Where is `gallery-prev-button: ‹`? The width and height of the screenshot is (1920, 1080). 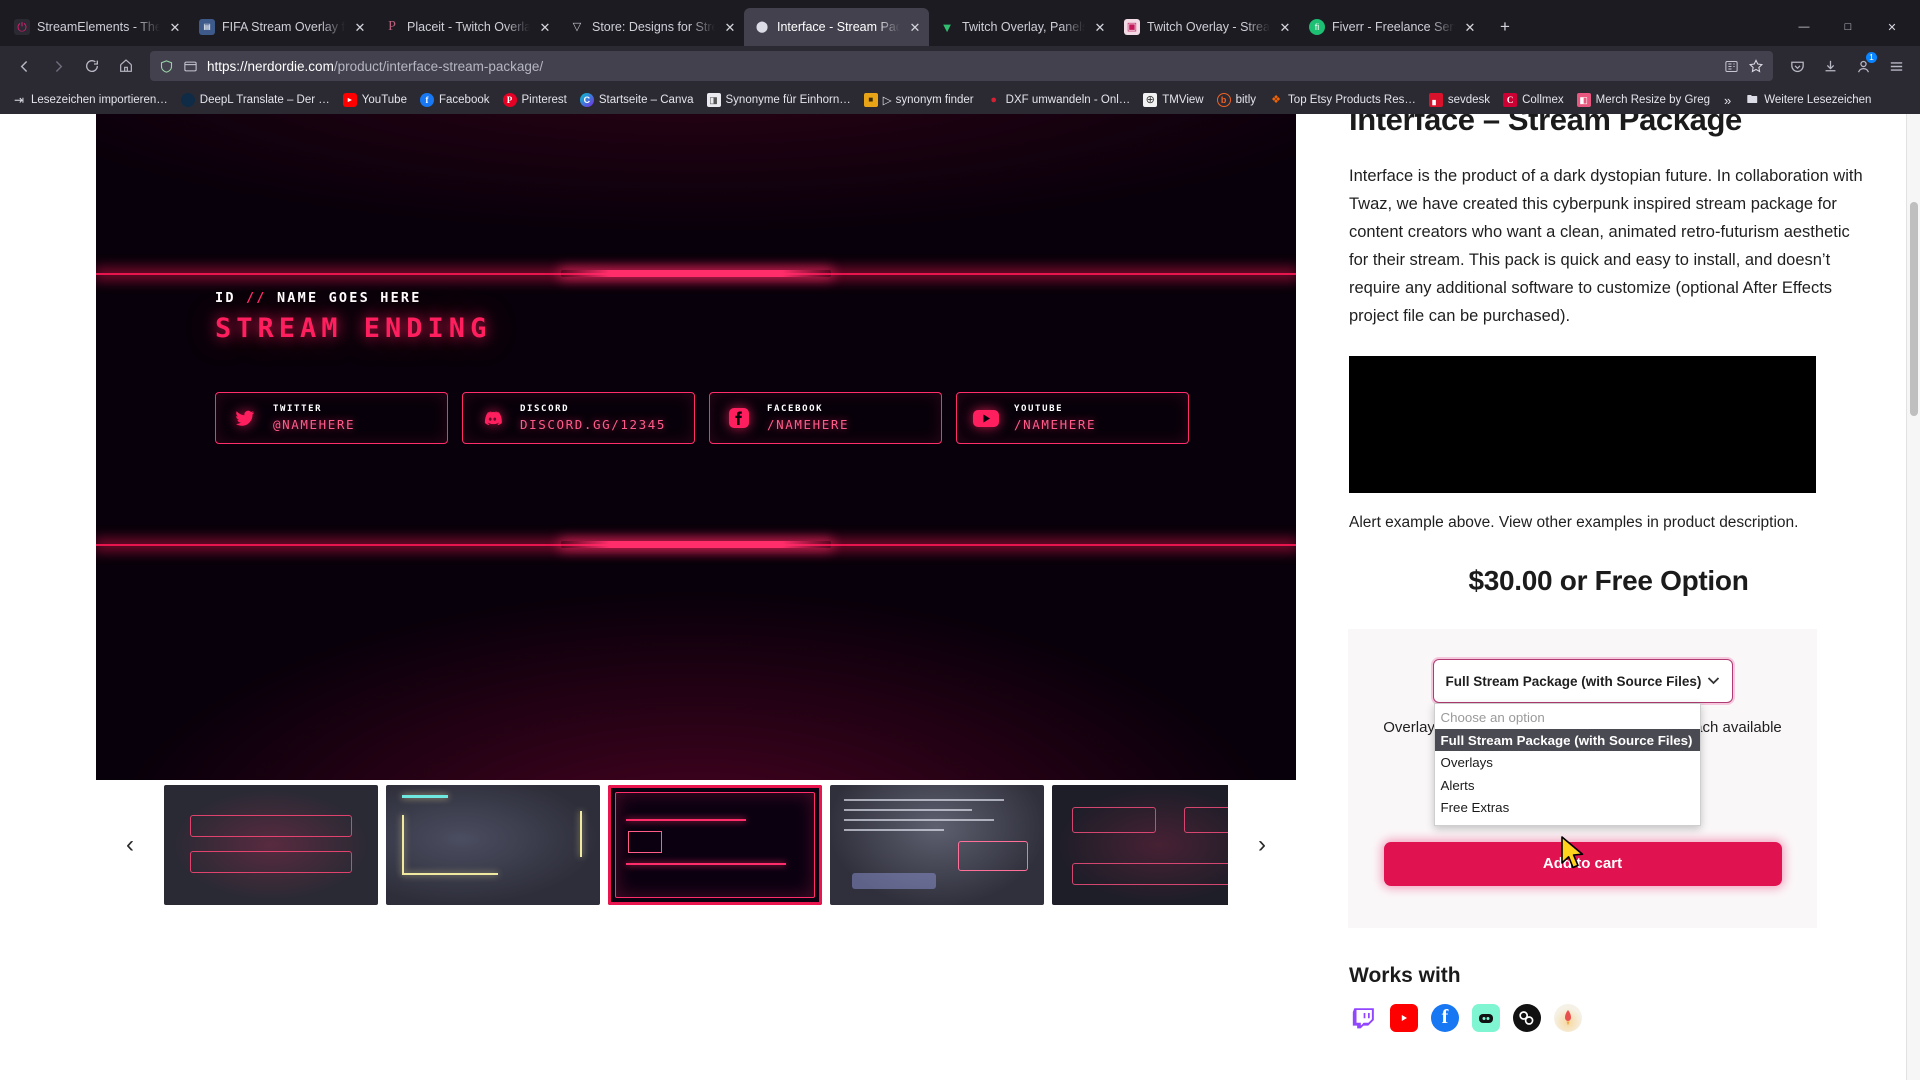
gallery-prev-button: ‹ is located at coordinates (130, 845).